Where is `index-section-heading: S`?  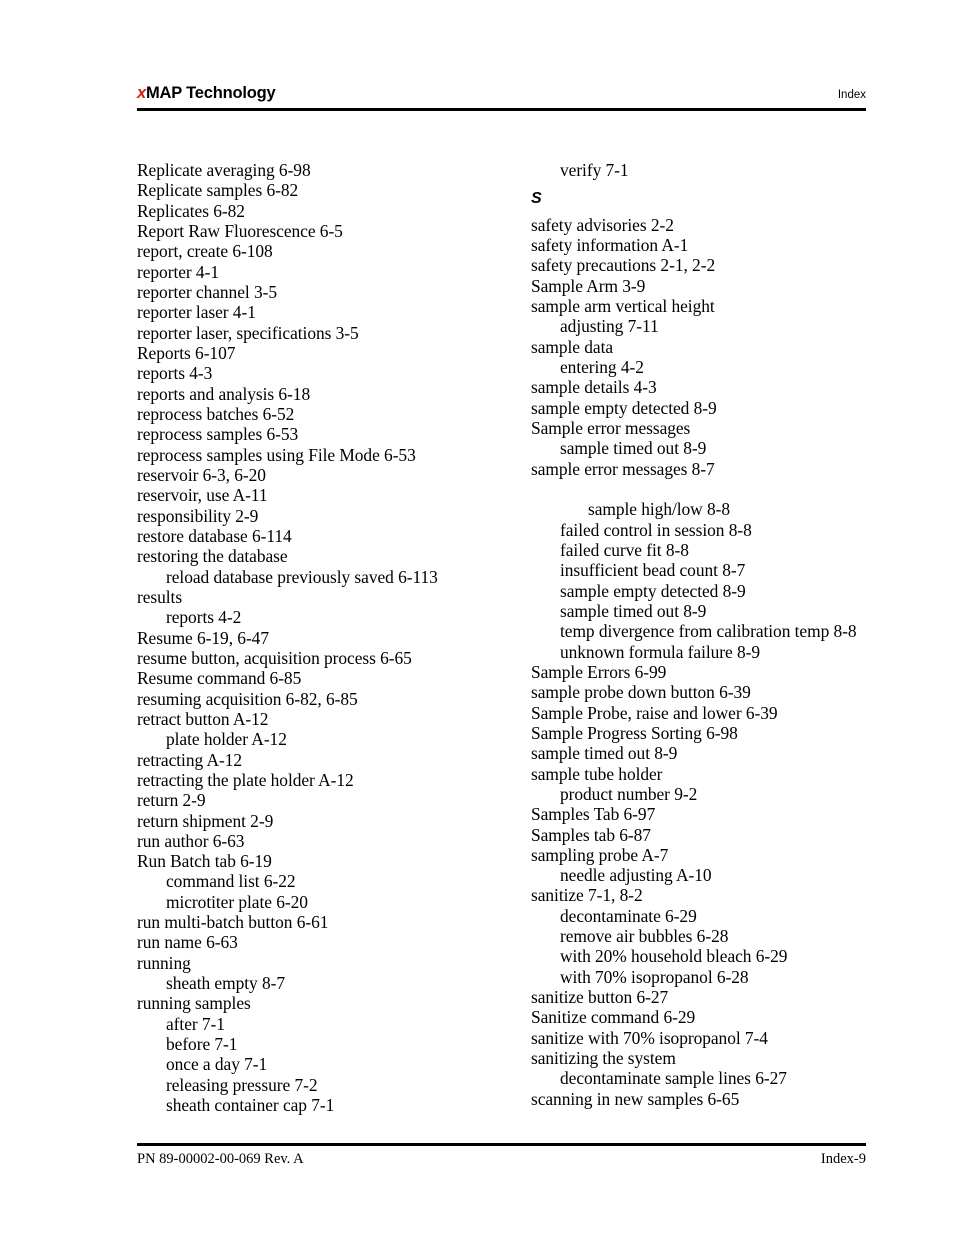 index-section-heading: S is located at coordinates (536, 199).